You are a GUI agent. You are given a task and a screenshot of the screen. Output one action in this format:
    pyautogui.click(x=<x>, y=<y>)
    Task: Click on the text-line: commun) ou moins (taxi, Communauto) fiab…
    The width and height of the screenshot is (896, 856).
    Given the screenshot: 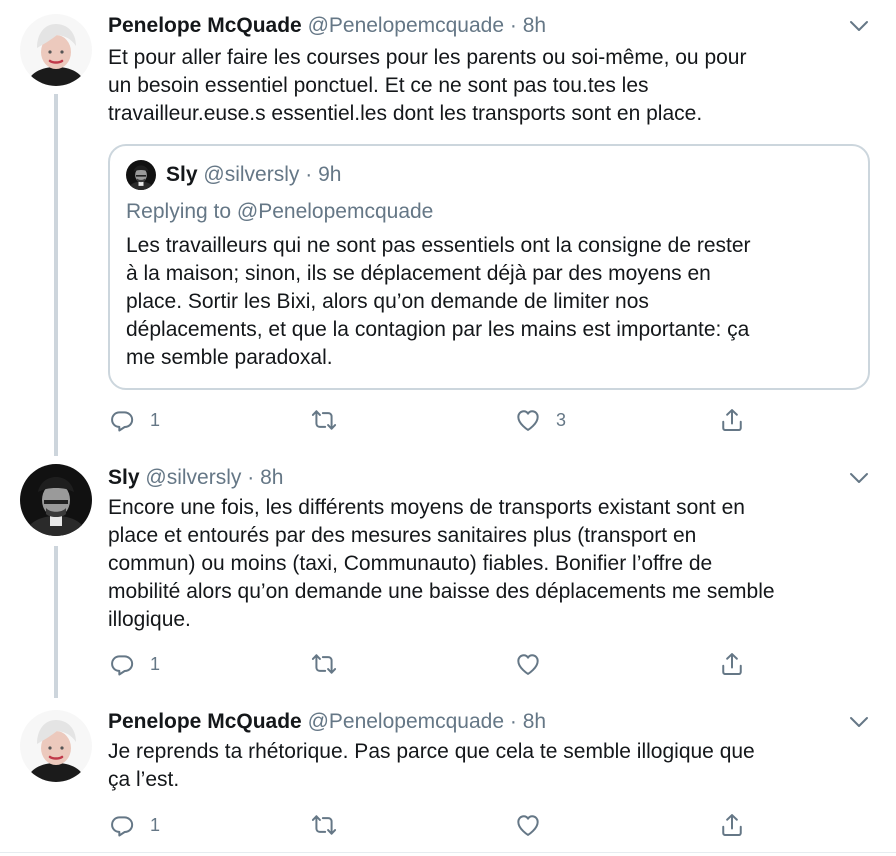 What is the action you would take?
    pyautogui.click(x=410, y=563)
    